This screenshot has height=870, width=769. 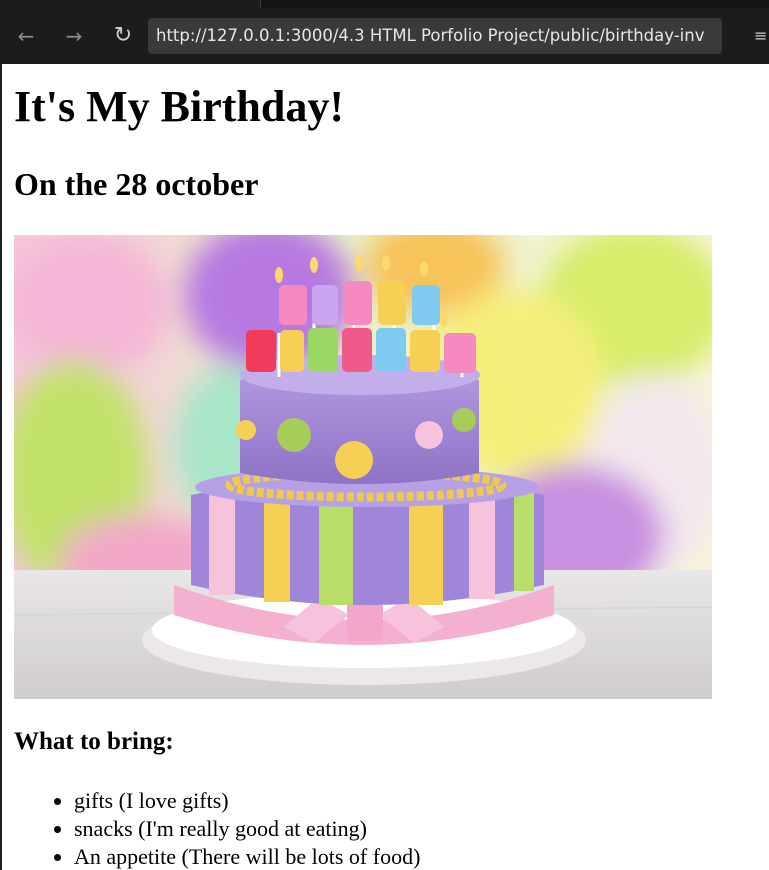 I want to click on what-to-bring-heading: What to bring:, so click(x=94, y=741).